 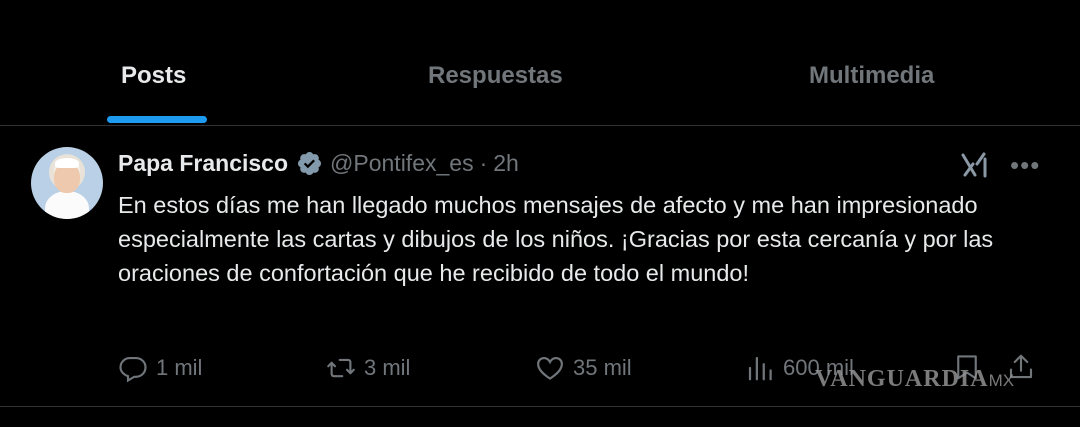 I want to click on views-icon, so click(x=760, y=368).